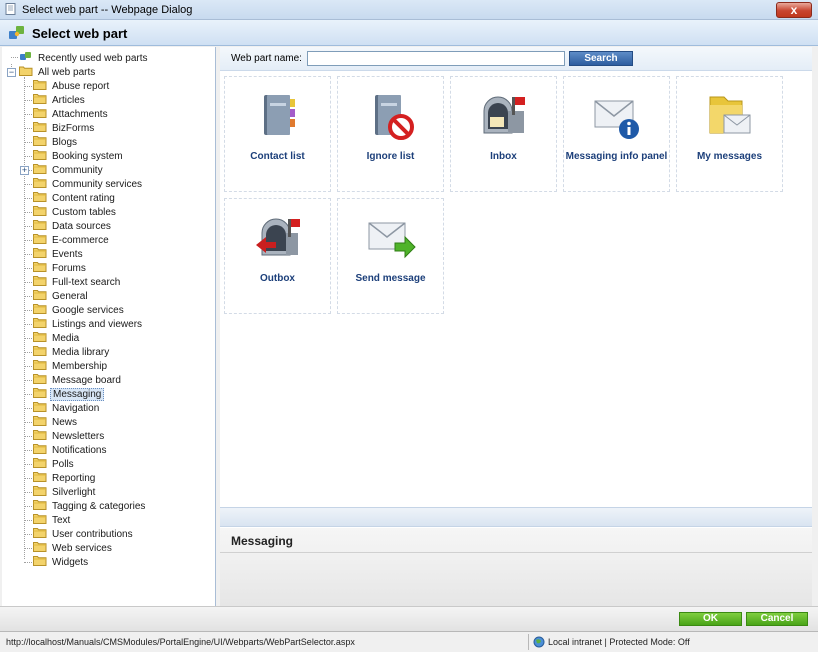  I want to click on tree-item-label: Web services, so click(82, 548).